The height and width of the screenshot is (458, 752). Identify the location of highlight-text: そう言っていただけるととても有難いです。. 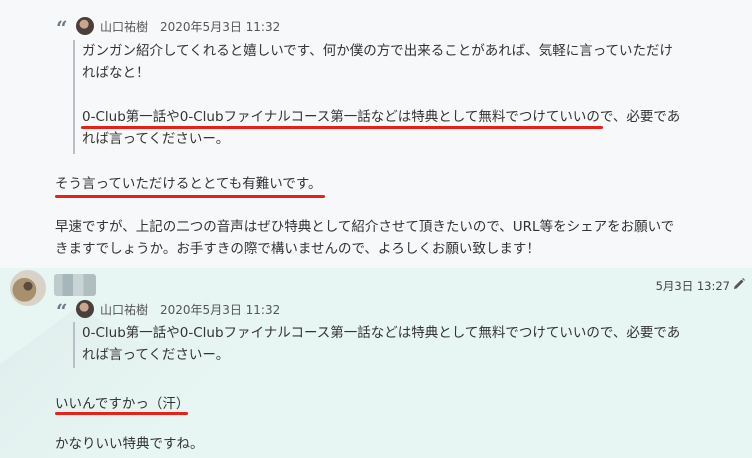
(188, 184).